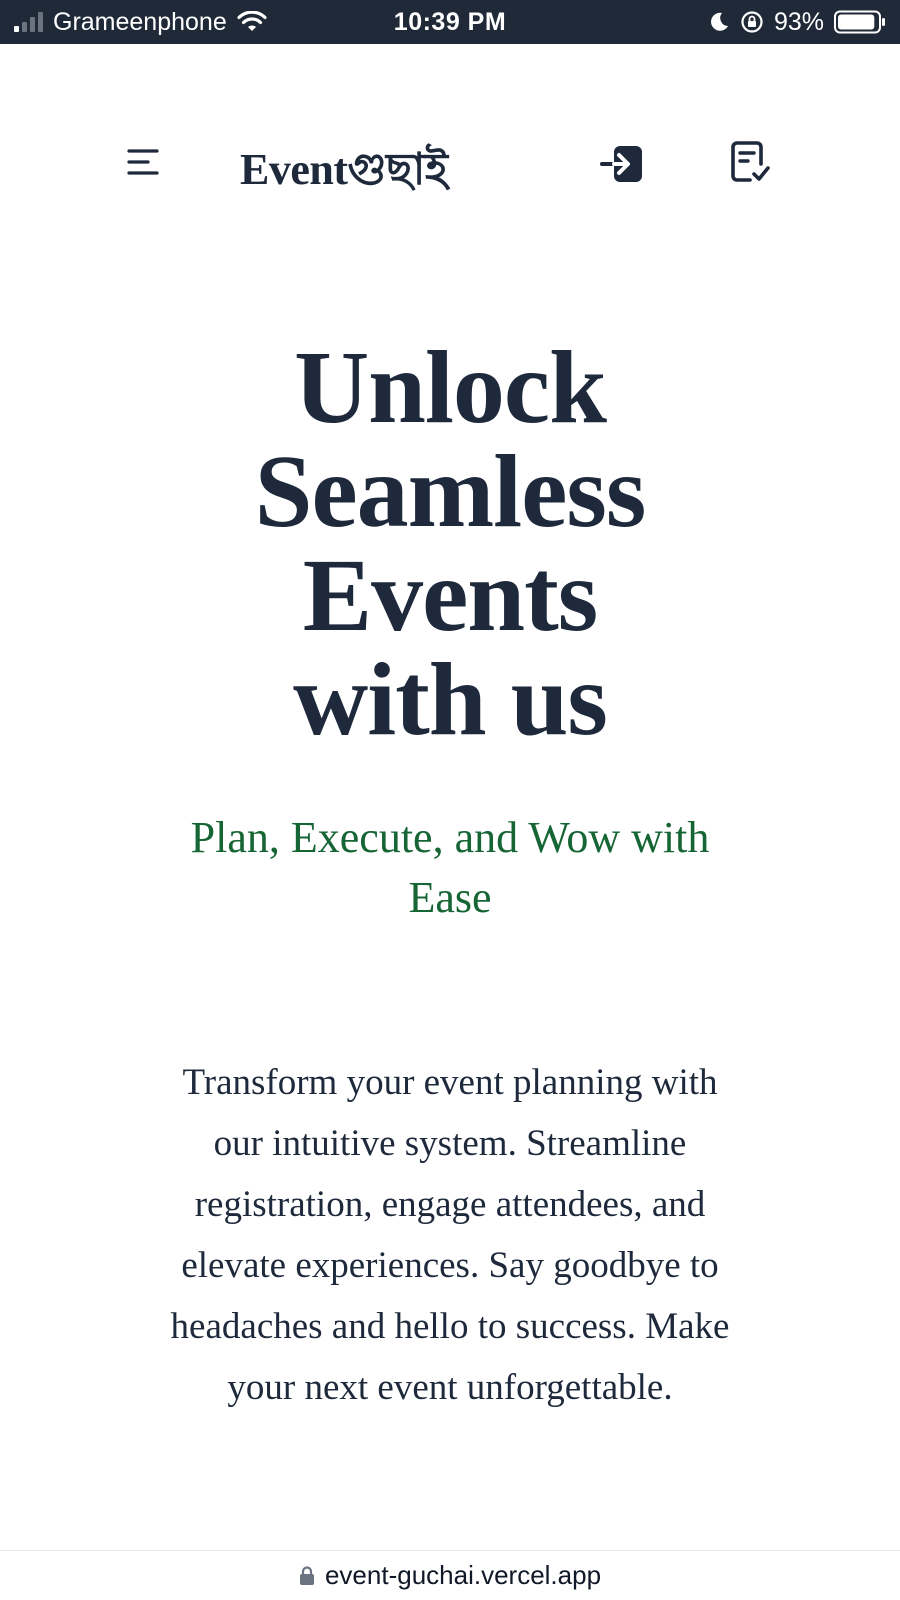 Image resolution: width=900 pixels, height=1600 pixels. I want to click on battery-percent: 93%, so click(798, 21).